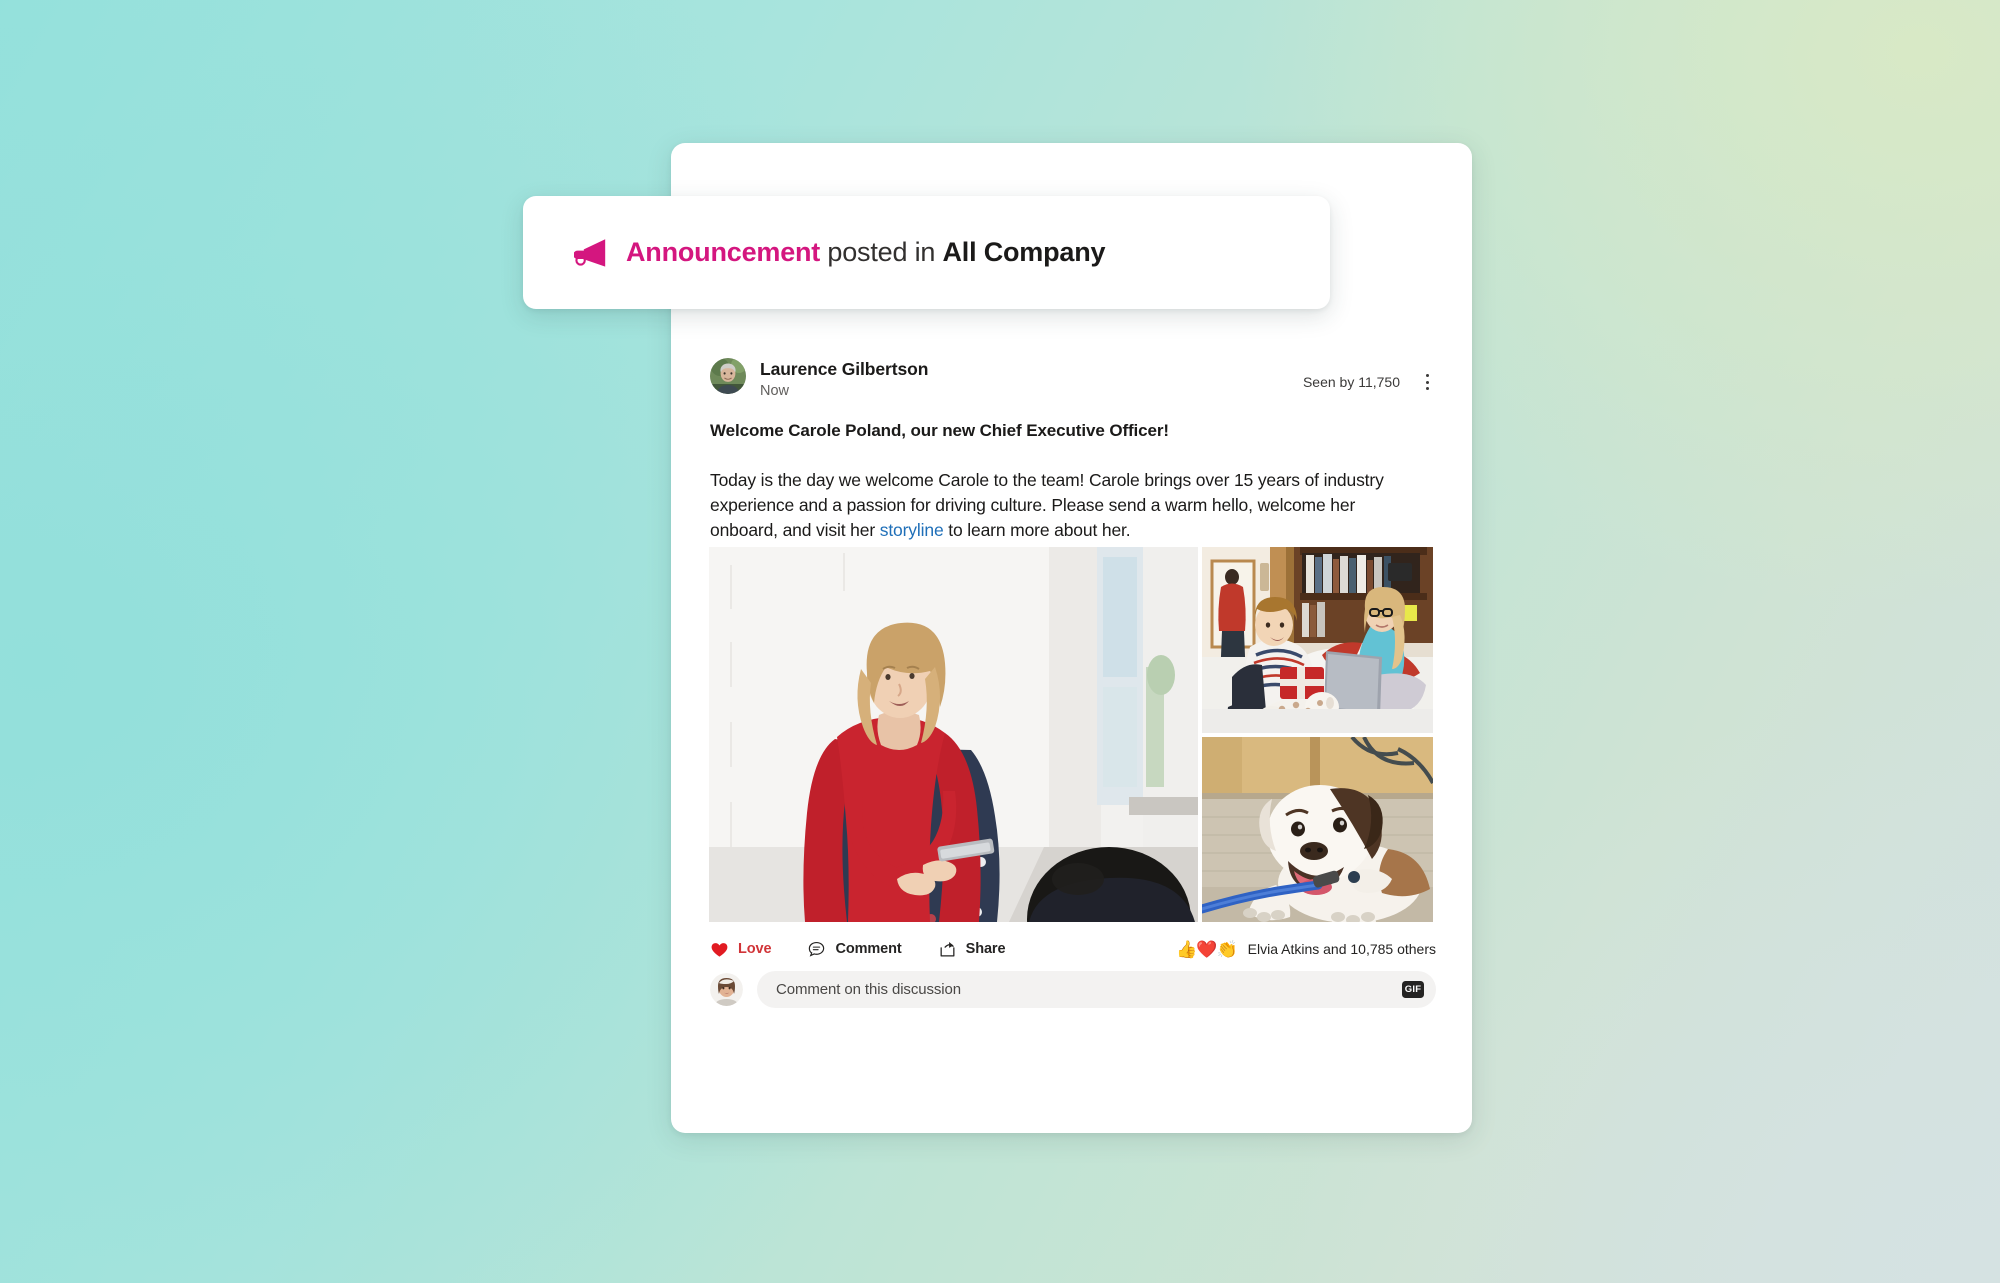 This screenshot has width=2000, height=1283. Describe the element at coordinates (755, 949) in the screenshot. I see `love-label: Love` at that location.